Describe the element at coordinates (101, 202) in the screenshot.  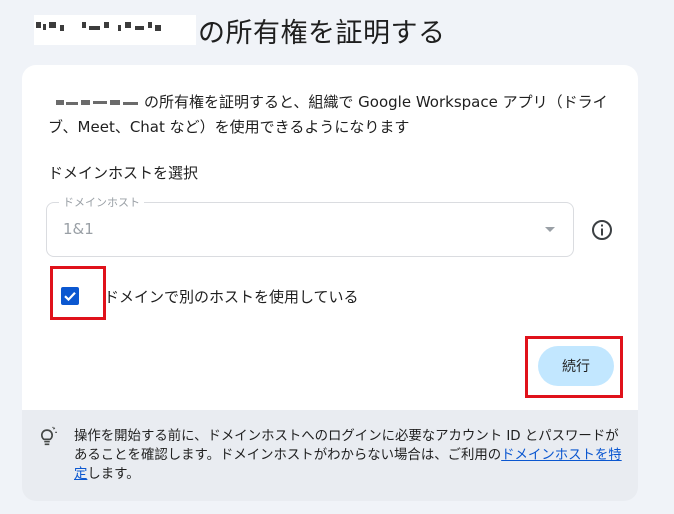
I see `domain-host-select-legend: ドメインホスト` at that location.